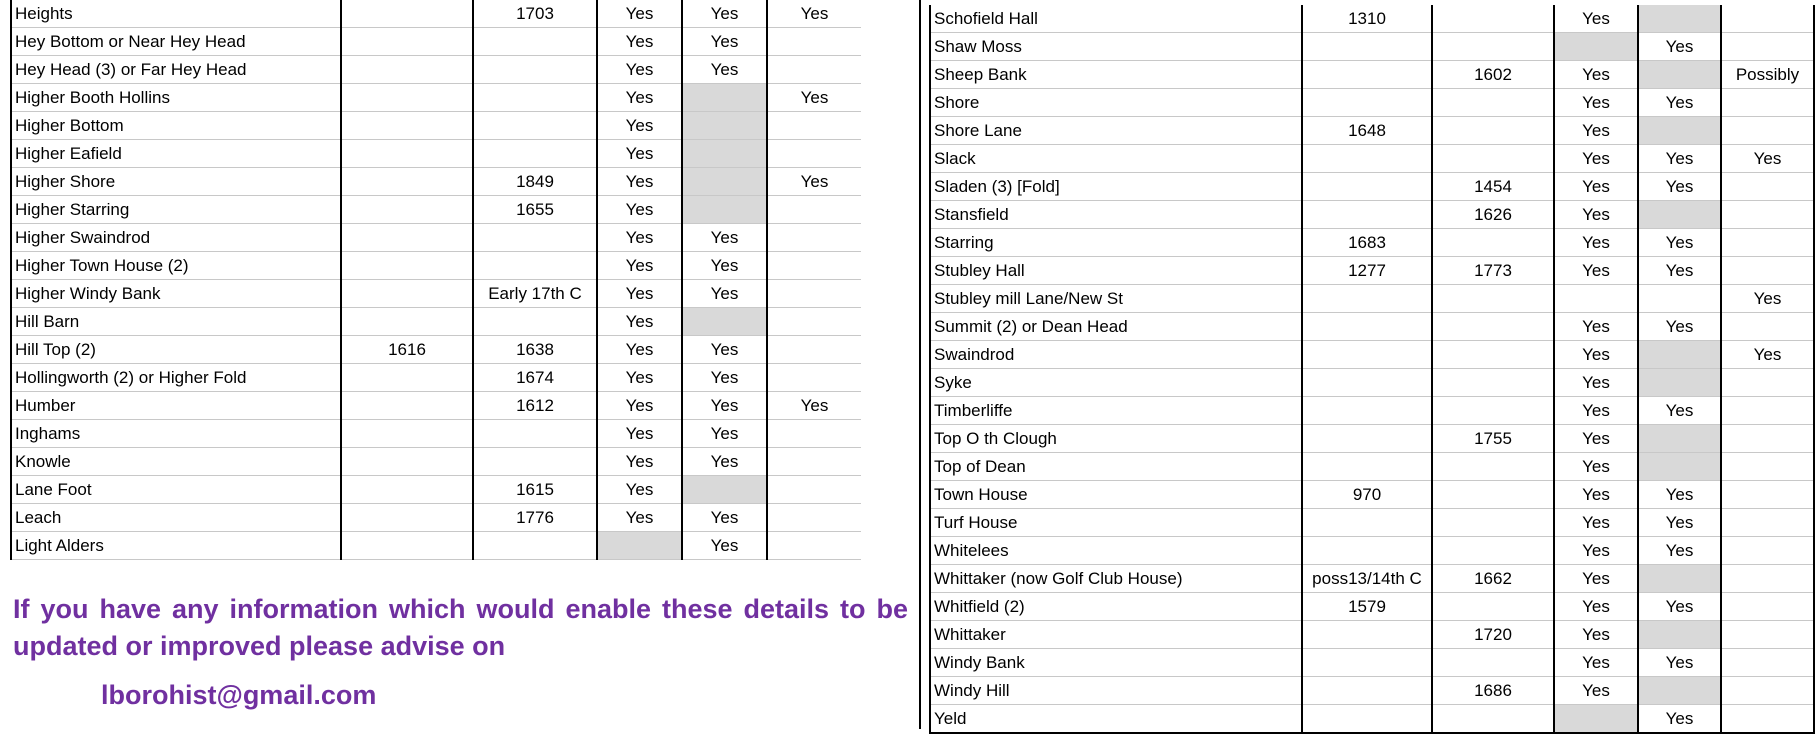  I want to click on table-row: Hill Top (2) 1616 1638 Yes Yes, so click(435, 349).